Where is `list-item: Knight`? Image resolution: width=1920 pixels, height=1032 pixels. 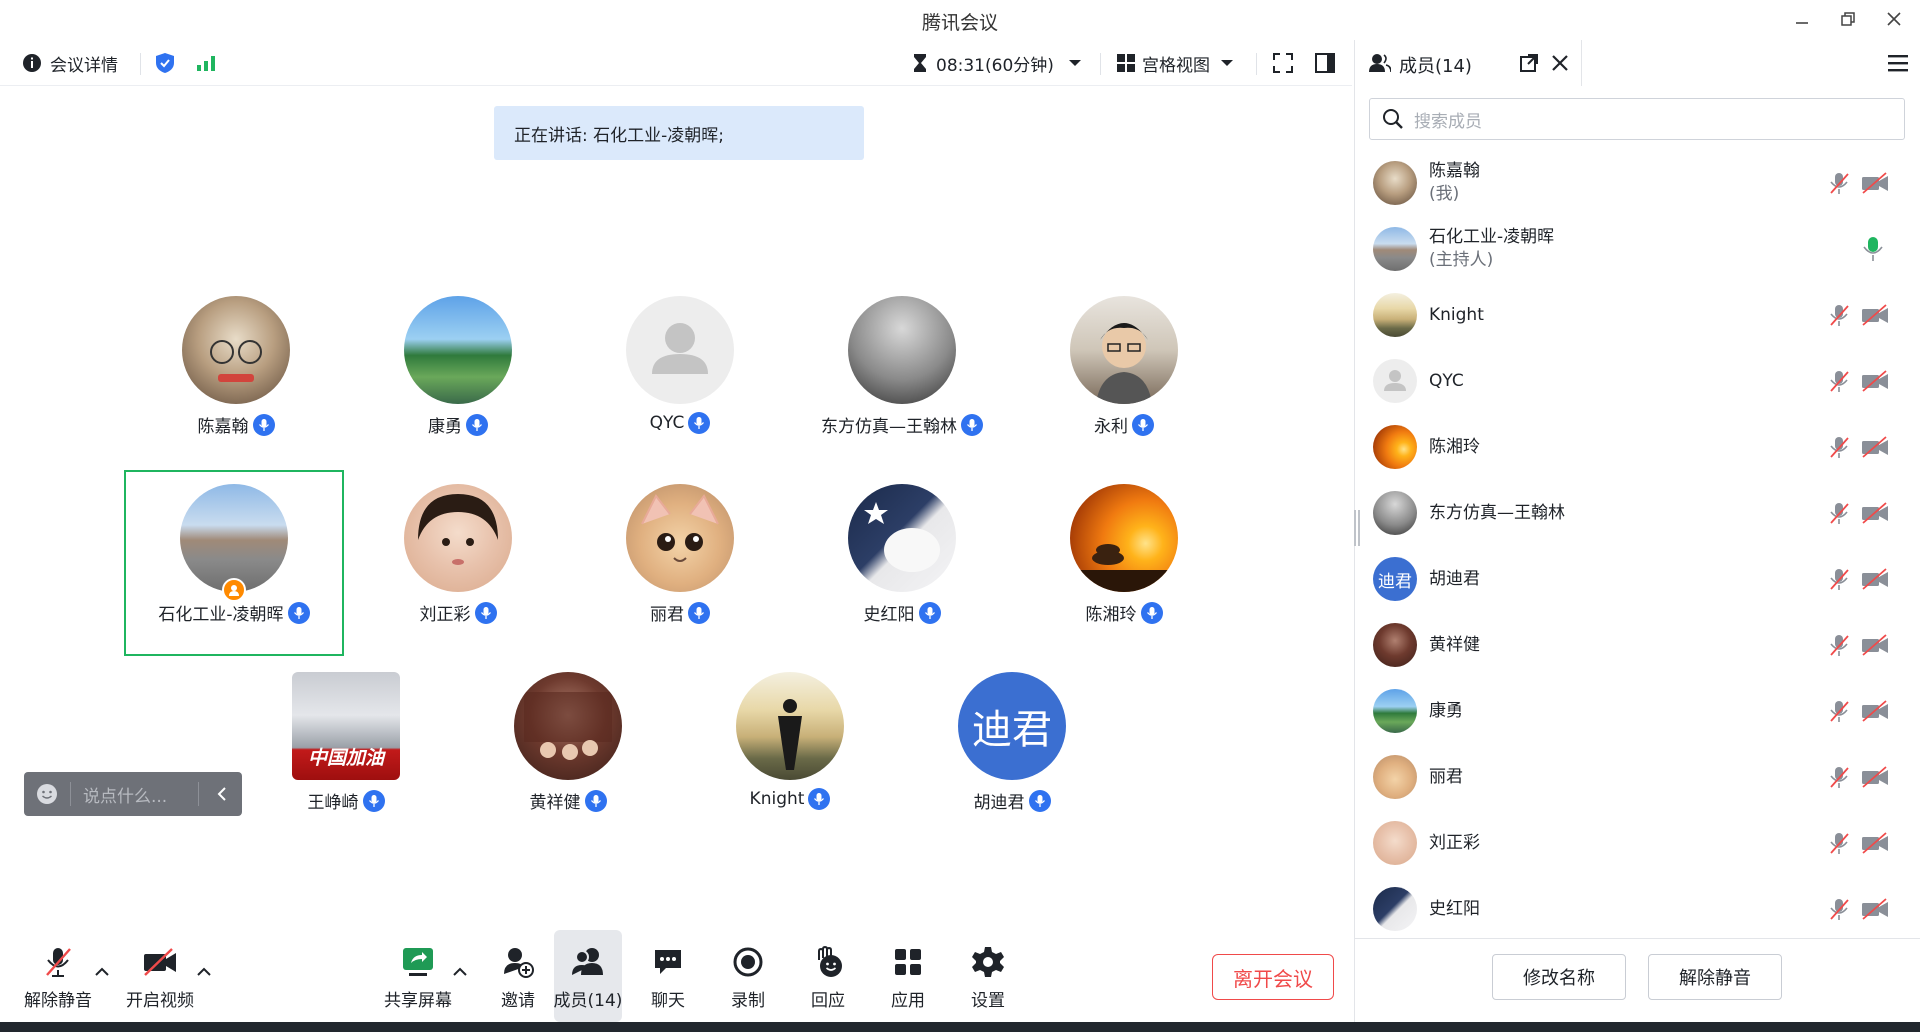
list-item: Knight is located at coordinates (1637, 315).